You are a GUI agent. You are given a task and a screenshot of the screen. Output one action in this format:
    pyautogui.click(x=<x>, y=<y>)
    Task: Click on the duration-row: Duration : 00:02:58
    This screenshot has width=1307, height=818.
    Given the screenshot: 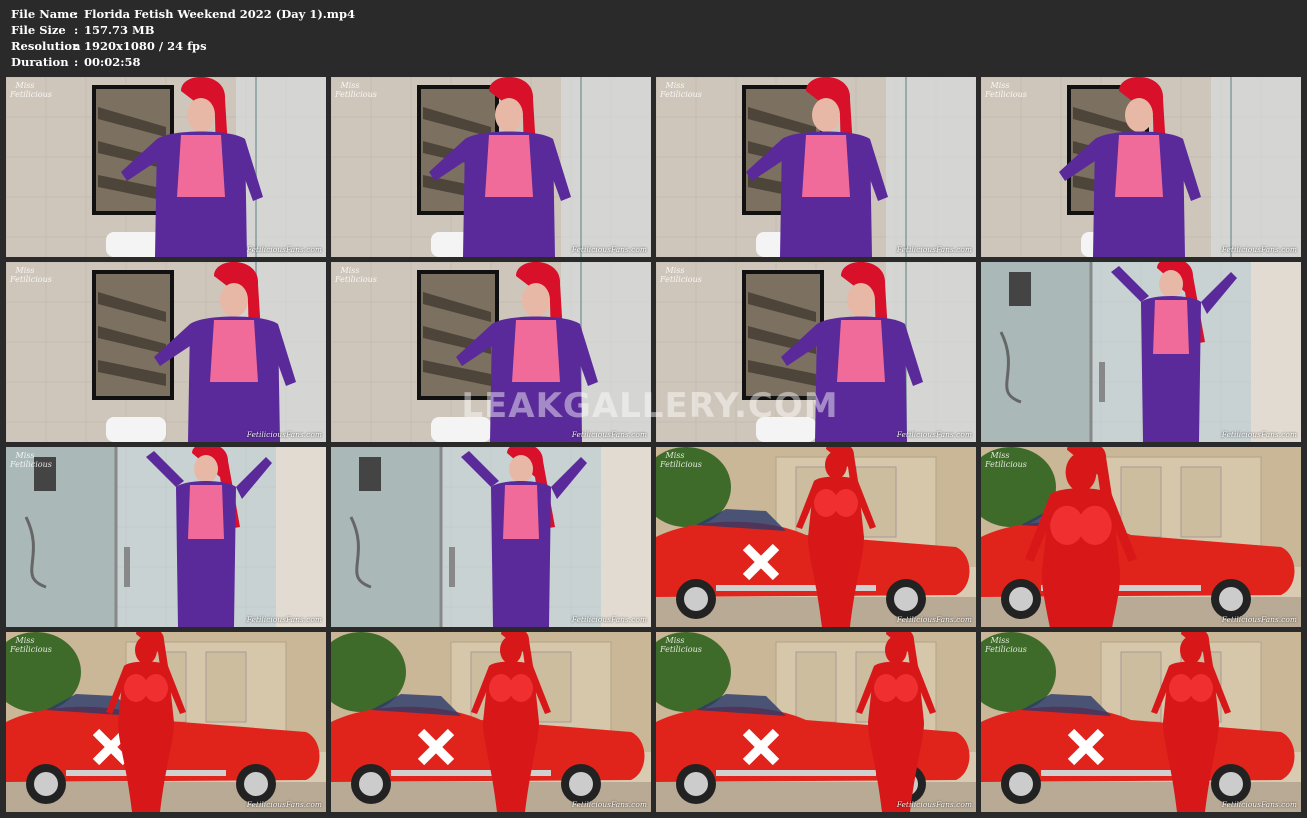 What is the action you would take?
    pyautogui.click(x=183, y=62)
    